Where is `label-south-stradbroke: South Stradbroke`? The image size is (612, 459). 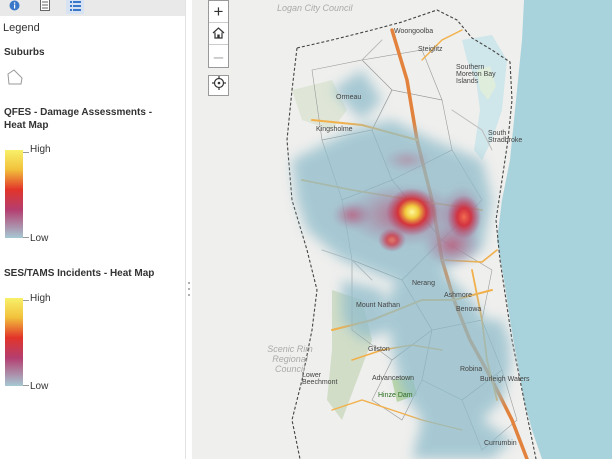
label-south-stradbroke: South Stradbroke is located at coordinates (505, 137).